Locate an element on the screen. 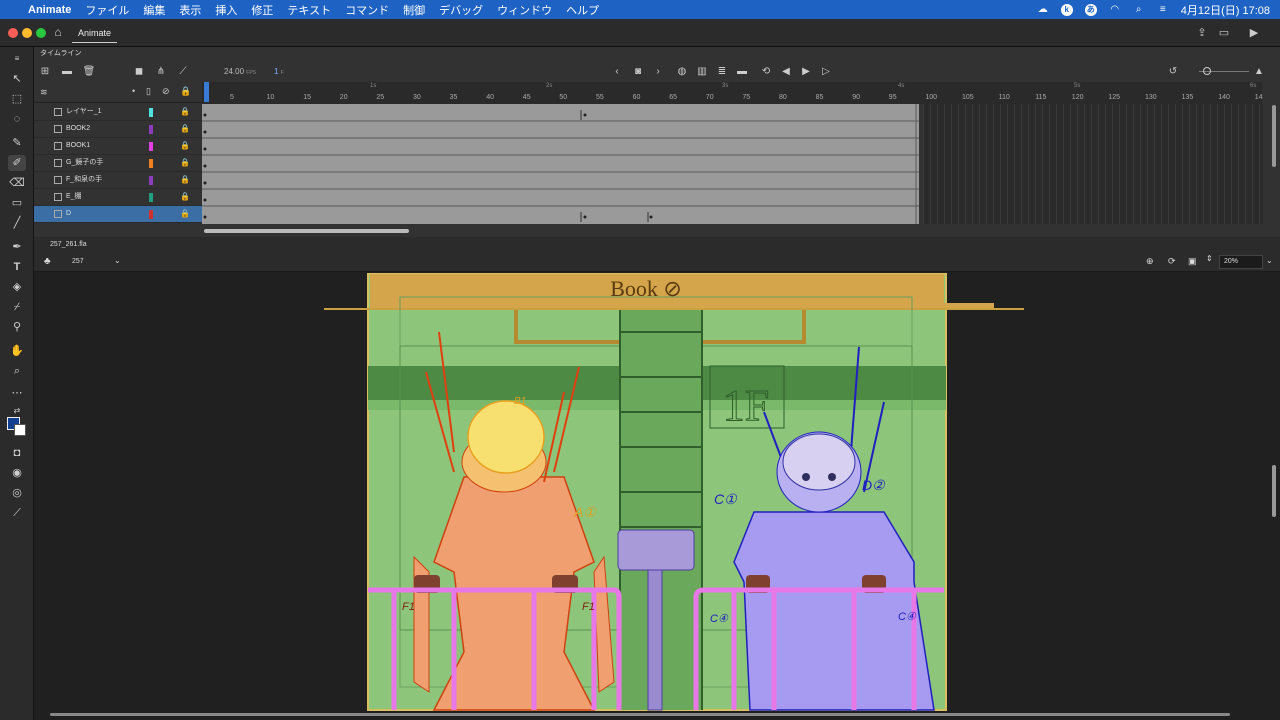 This screenshot has width=1280, height=720. tool-options-icon: ⟋ is located at coordinates (17, 513).